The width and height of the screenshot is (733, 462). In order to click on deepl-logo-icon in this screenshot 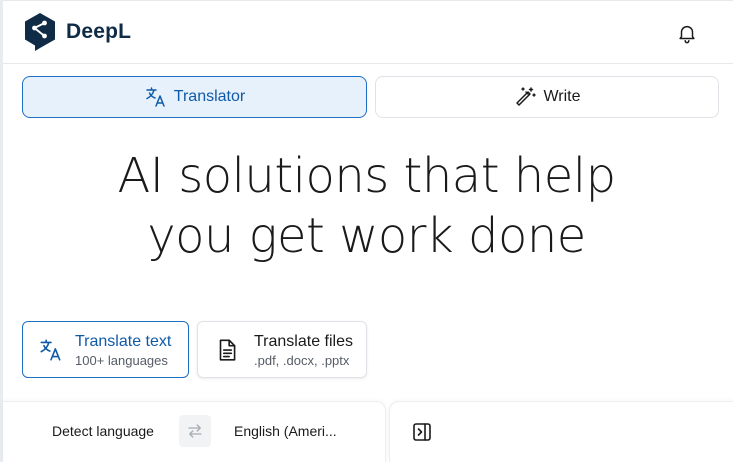, I will do `click(40, 32)`.